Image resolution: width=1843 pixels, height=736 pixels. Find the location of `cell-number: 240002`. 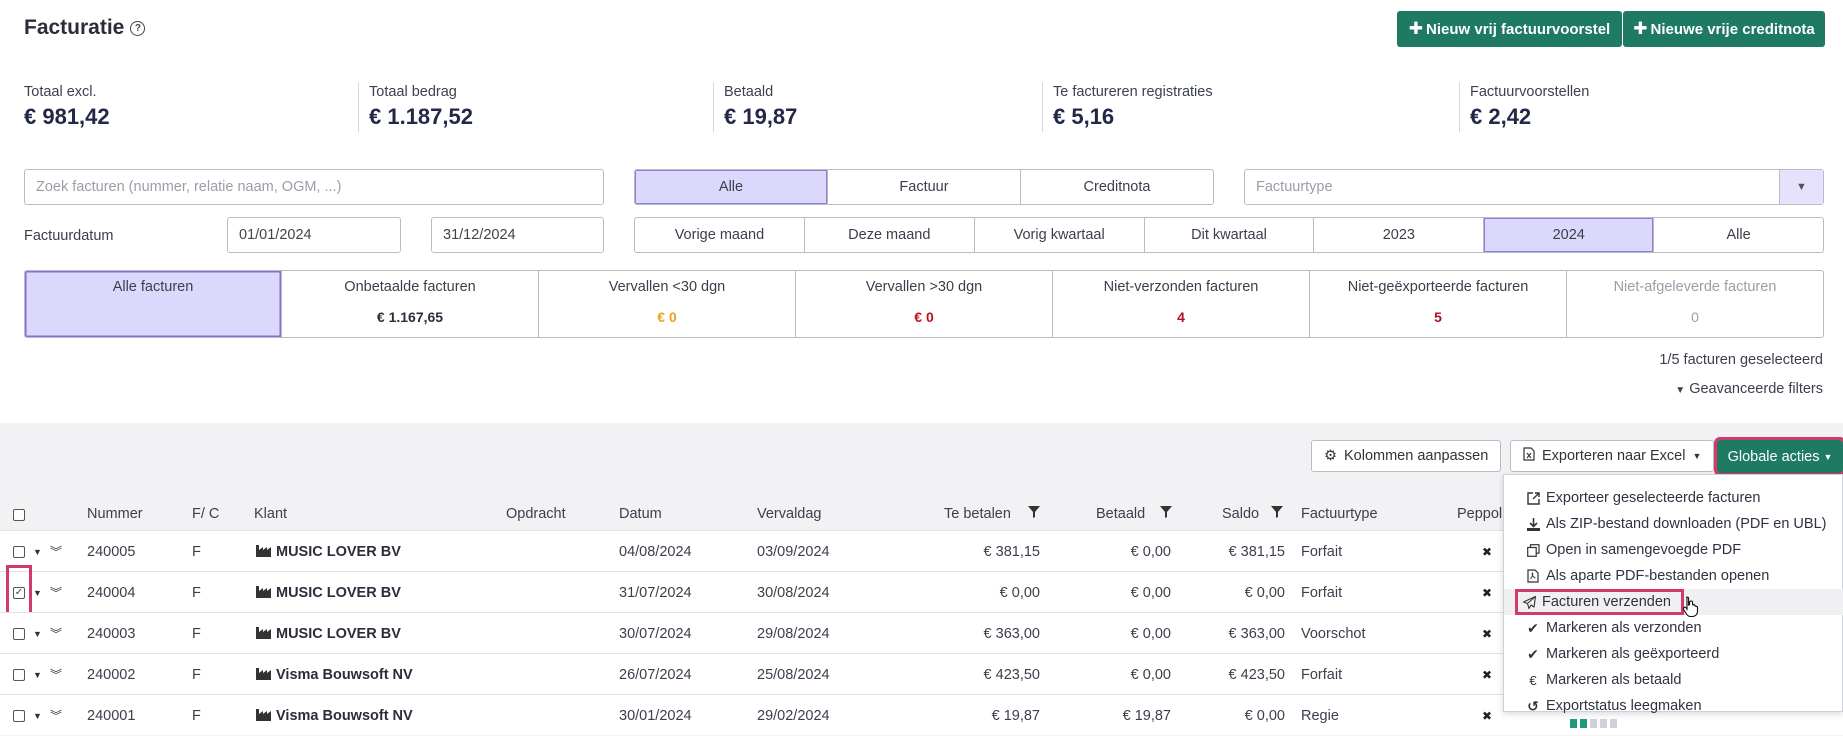

cell-number: 240002 is located at coordinates (111, 674).